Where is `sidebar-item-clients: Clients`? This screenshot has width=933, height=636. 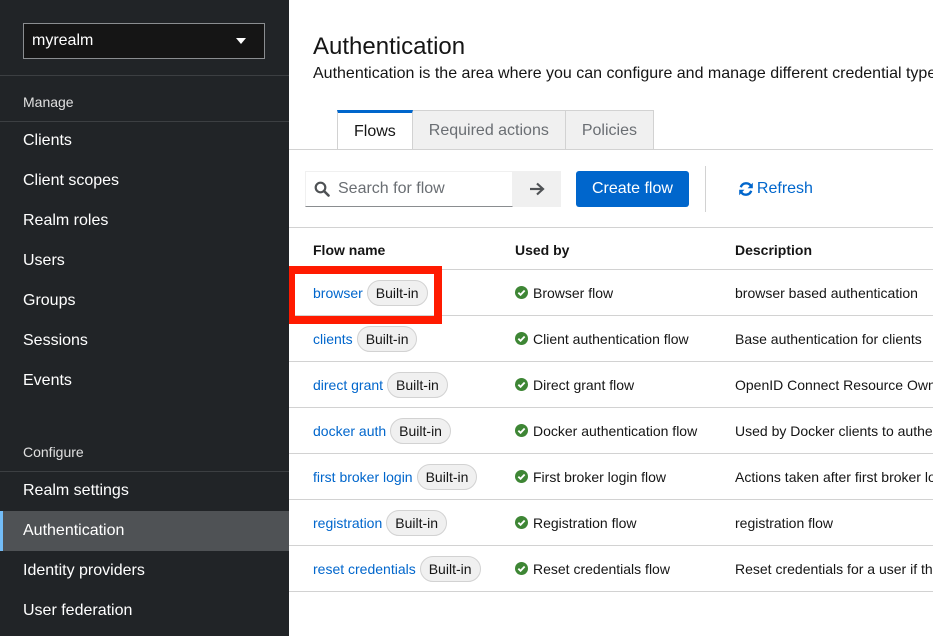
sidebar-item-clients: Clients is located at coordinates (144, 141).